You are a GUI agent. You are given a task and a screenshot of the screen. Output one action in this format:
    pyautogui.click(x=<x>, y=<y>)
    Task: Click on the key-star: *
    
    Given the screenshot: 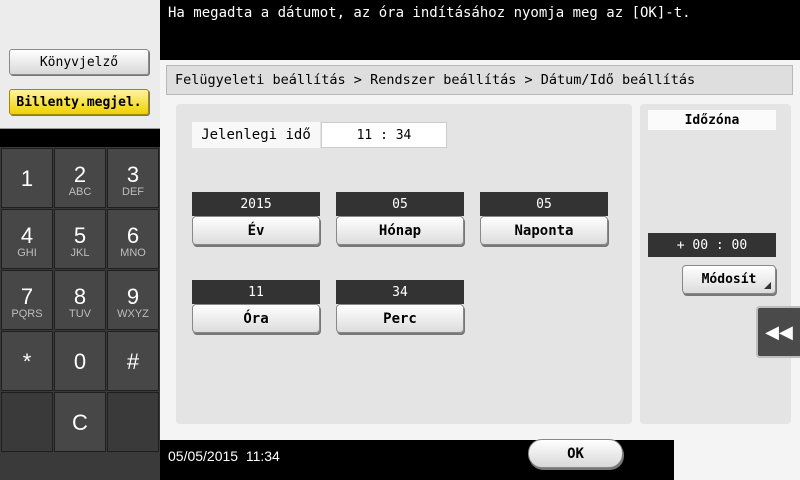 What is the action you would take?
    pyautogui.click(x=27, y=361)
    